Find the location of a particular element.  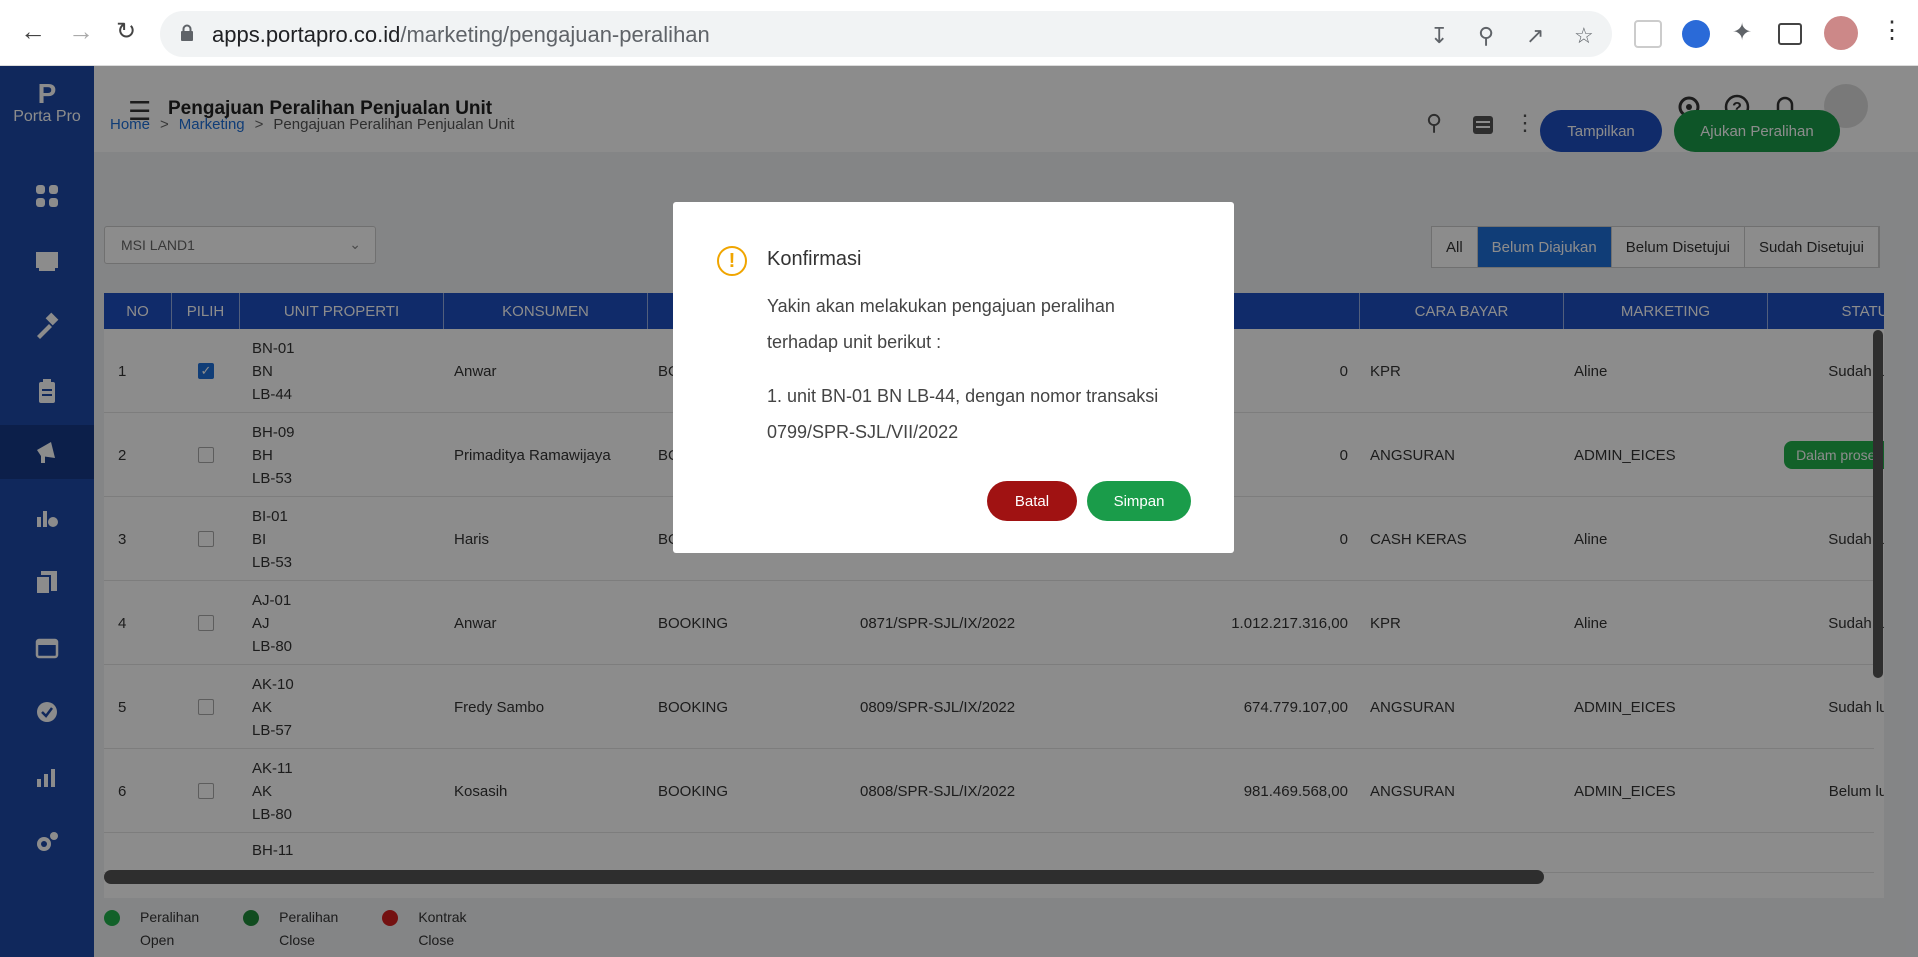

dialog-message-line: Yakin akan melakukan pengajuan peralihan is located at coordinates (941, 306).